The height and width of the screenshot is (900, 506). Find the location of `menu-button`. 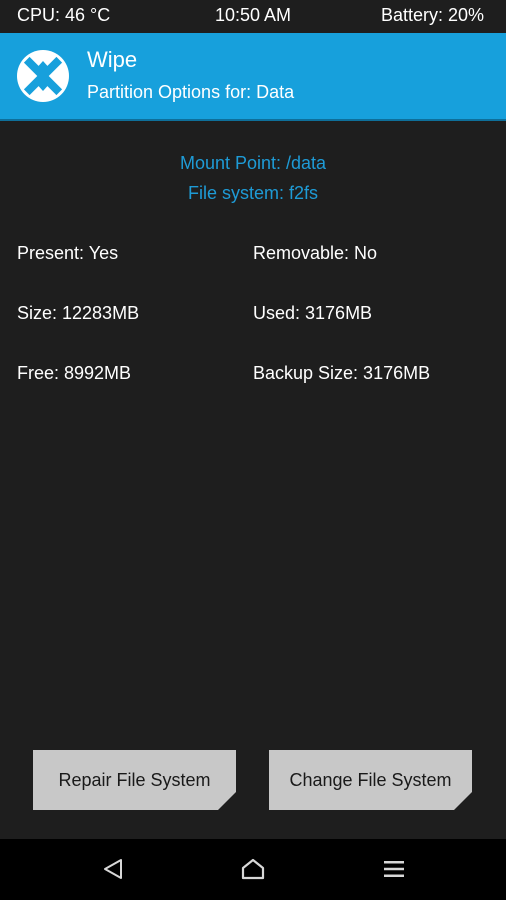

menu-button is located at coordinates (394, 869).